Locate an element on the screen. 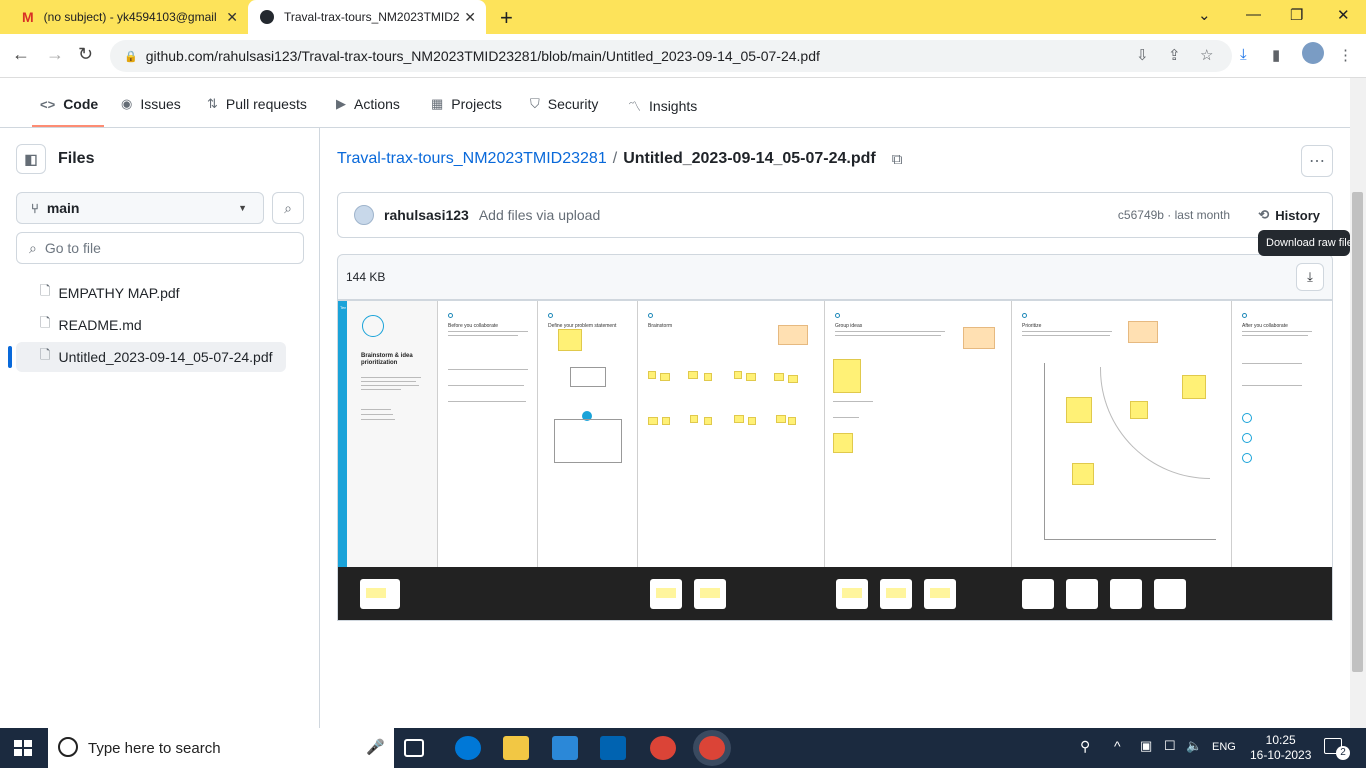  browser-tab-gmail: M (no subject) - yk4594103@gmail ✕ is located at coordinates (130, 17).